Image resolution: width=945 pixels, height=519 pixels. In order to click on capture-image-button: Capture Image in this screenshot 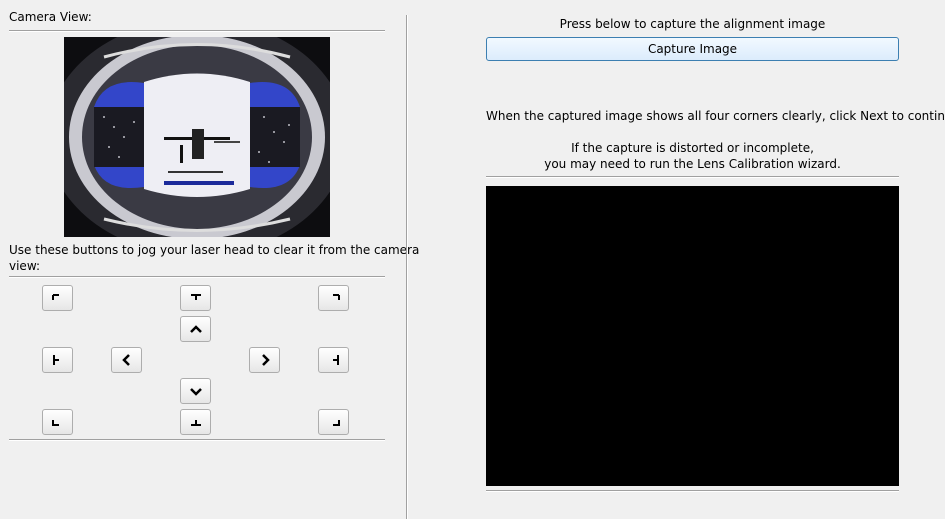, I will do `click(692, 49)`.